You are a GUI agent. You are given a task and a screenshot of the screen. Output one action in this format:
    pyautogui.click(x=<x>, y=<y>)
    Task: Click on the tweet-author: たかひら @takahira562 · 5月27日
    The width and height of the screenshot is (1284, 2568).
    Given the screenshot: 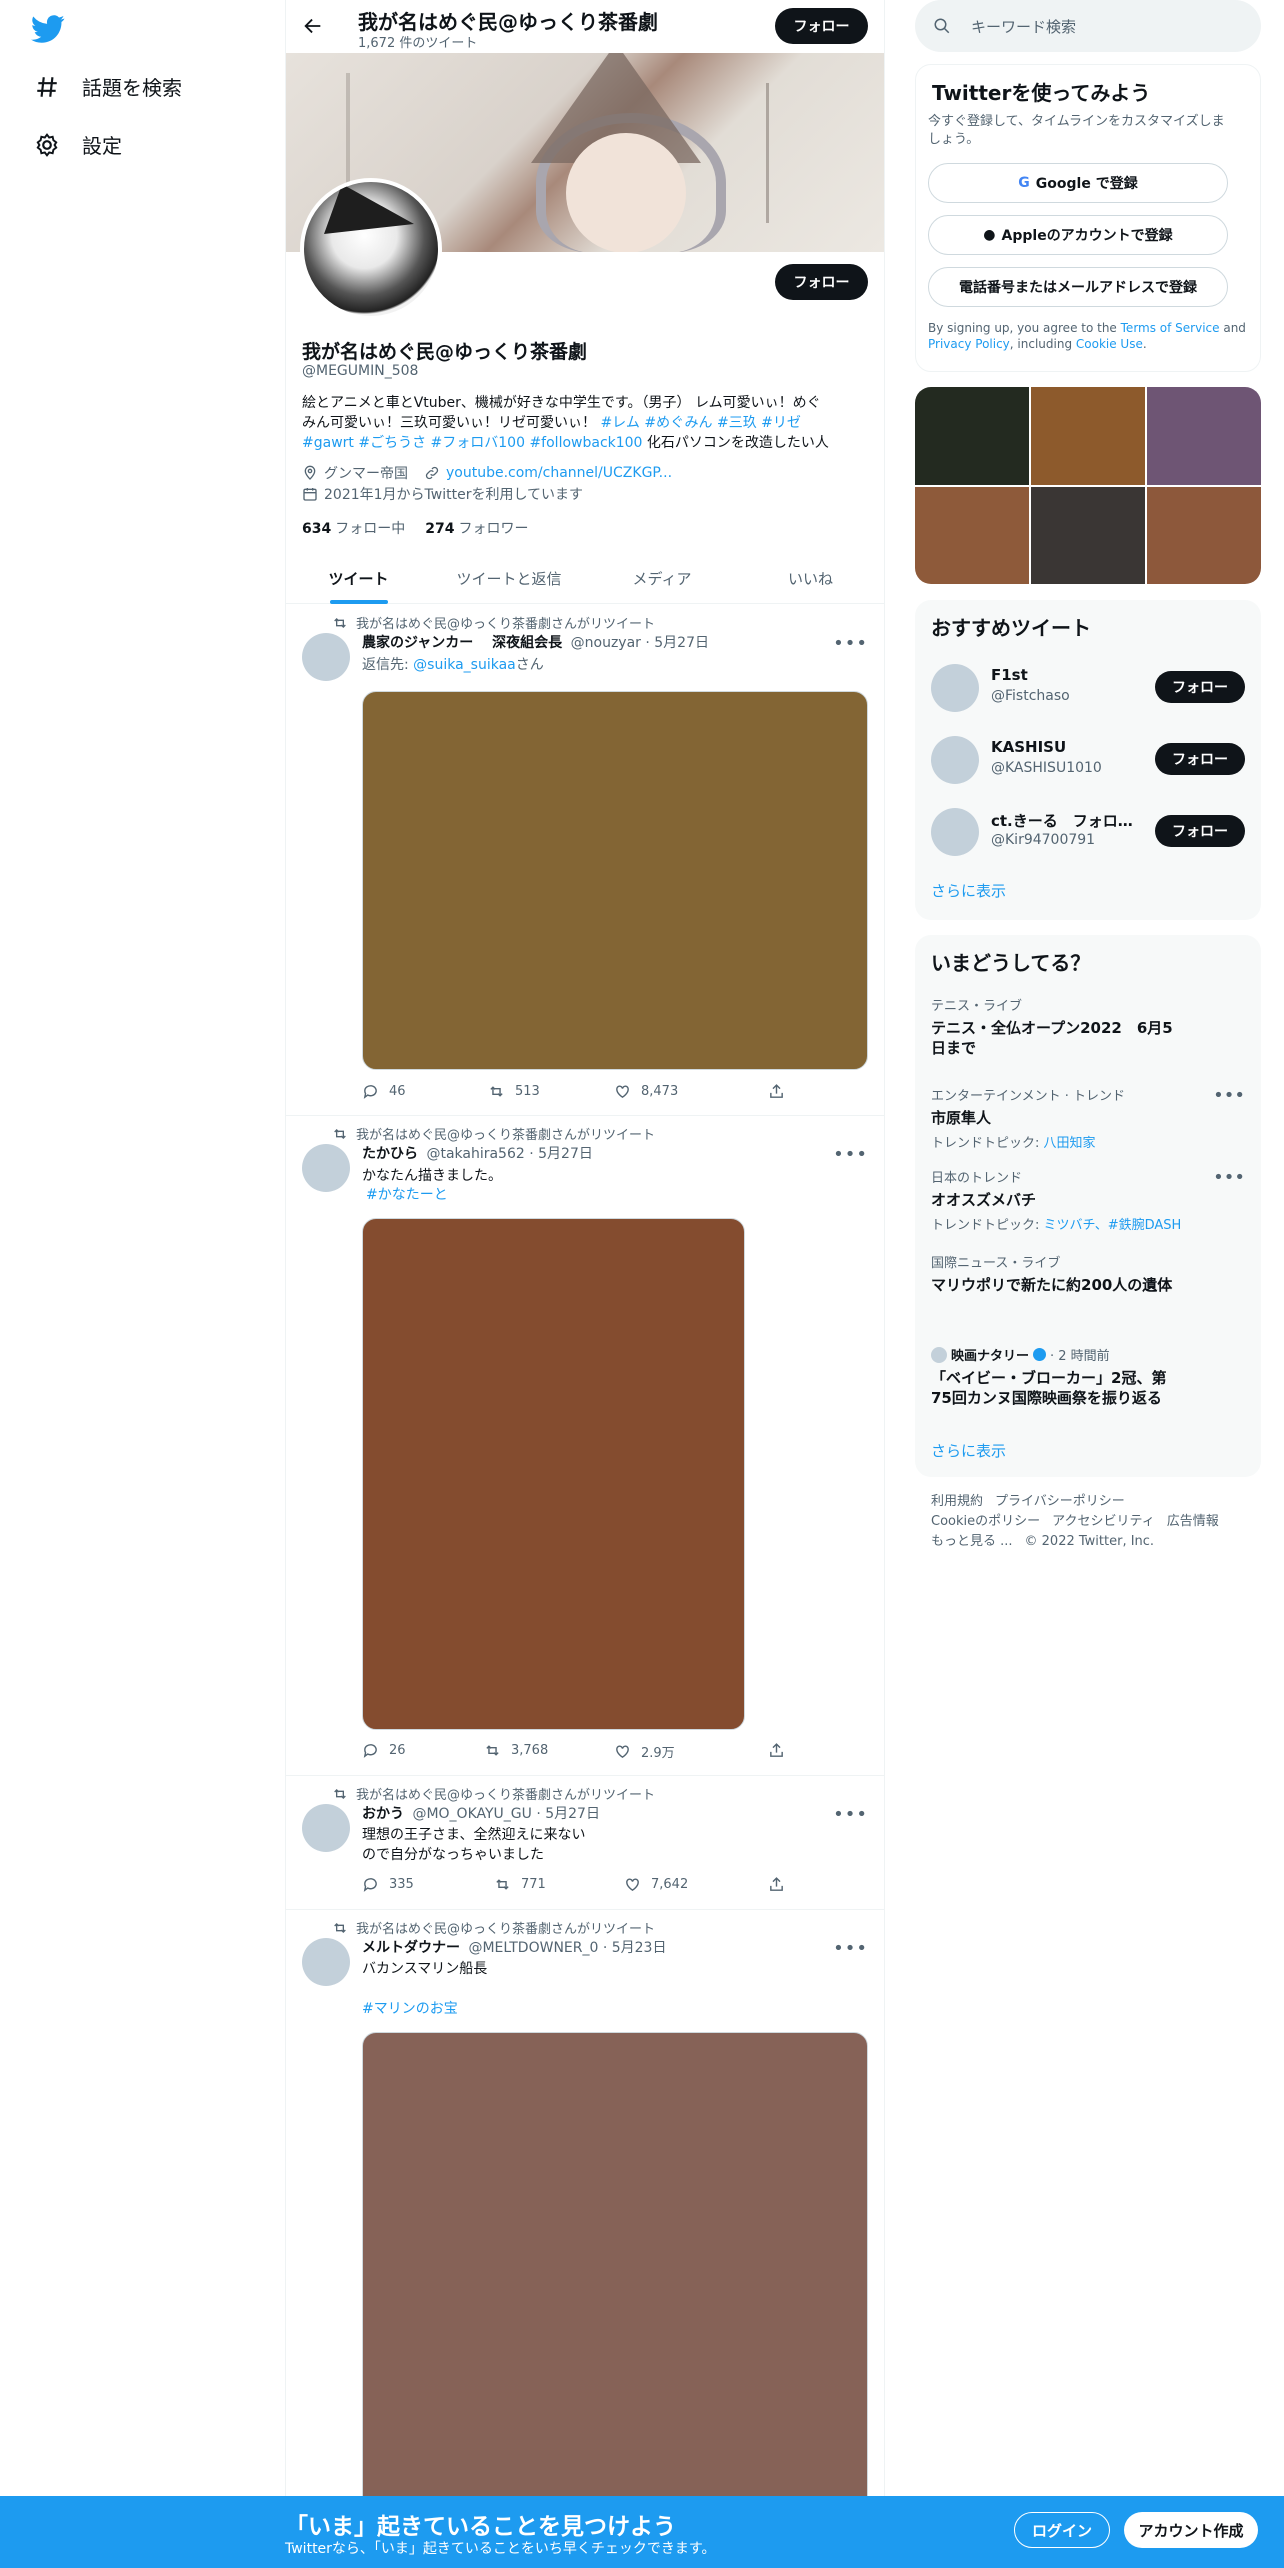 What is the action you would take?
    pyautogui.click(x=477, y=1153)
    